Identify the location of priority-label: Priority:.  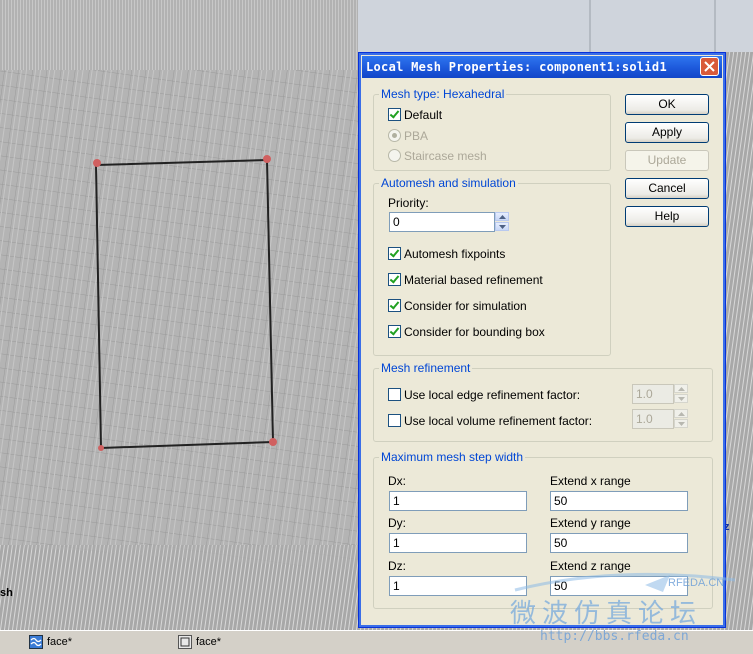
(408, 203).